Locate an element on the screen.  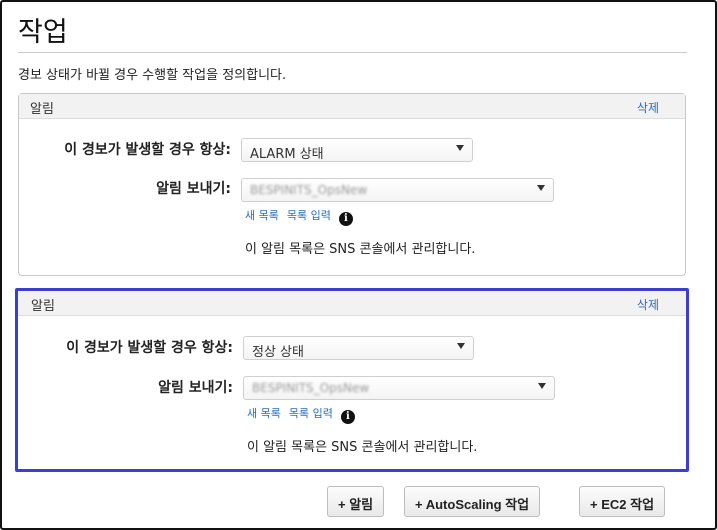
add-autoscaling-button: + AutoScaling 작업 is located at coordinates (472, 501).